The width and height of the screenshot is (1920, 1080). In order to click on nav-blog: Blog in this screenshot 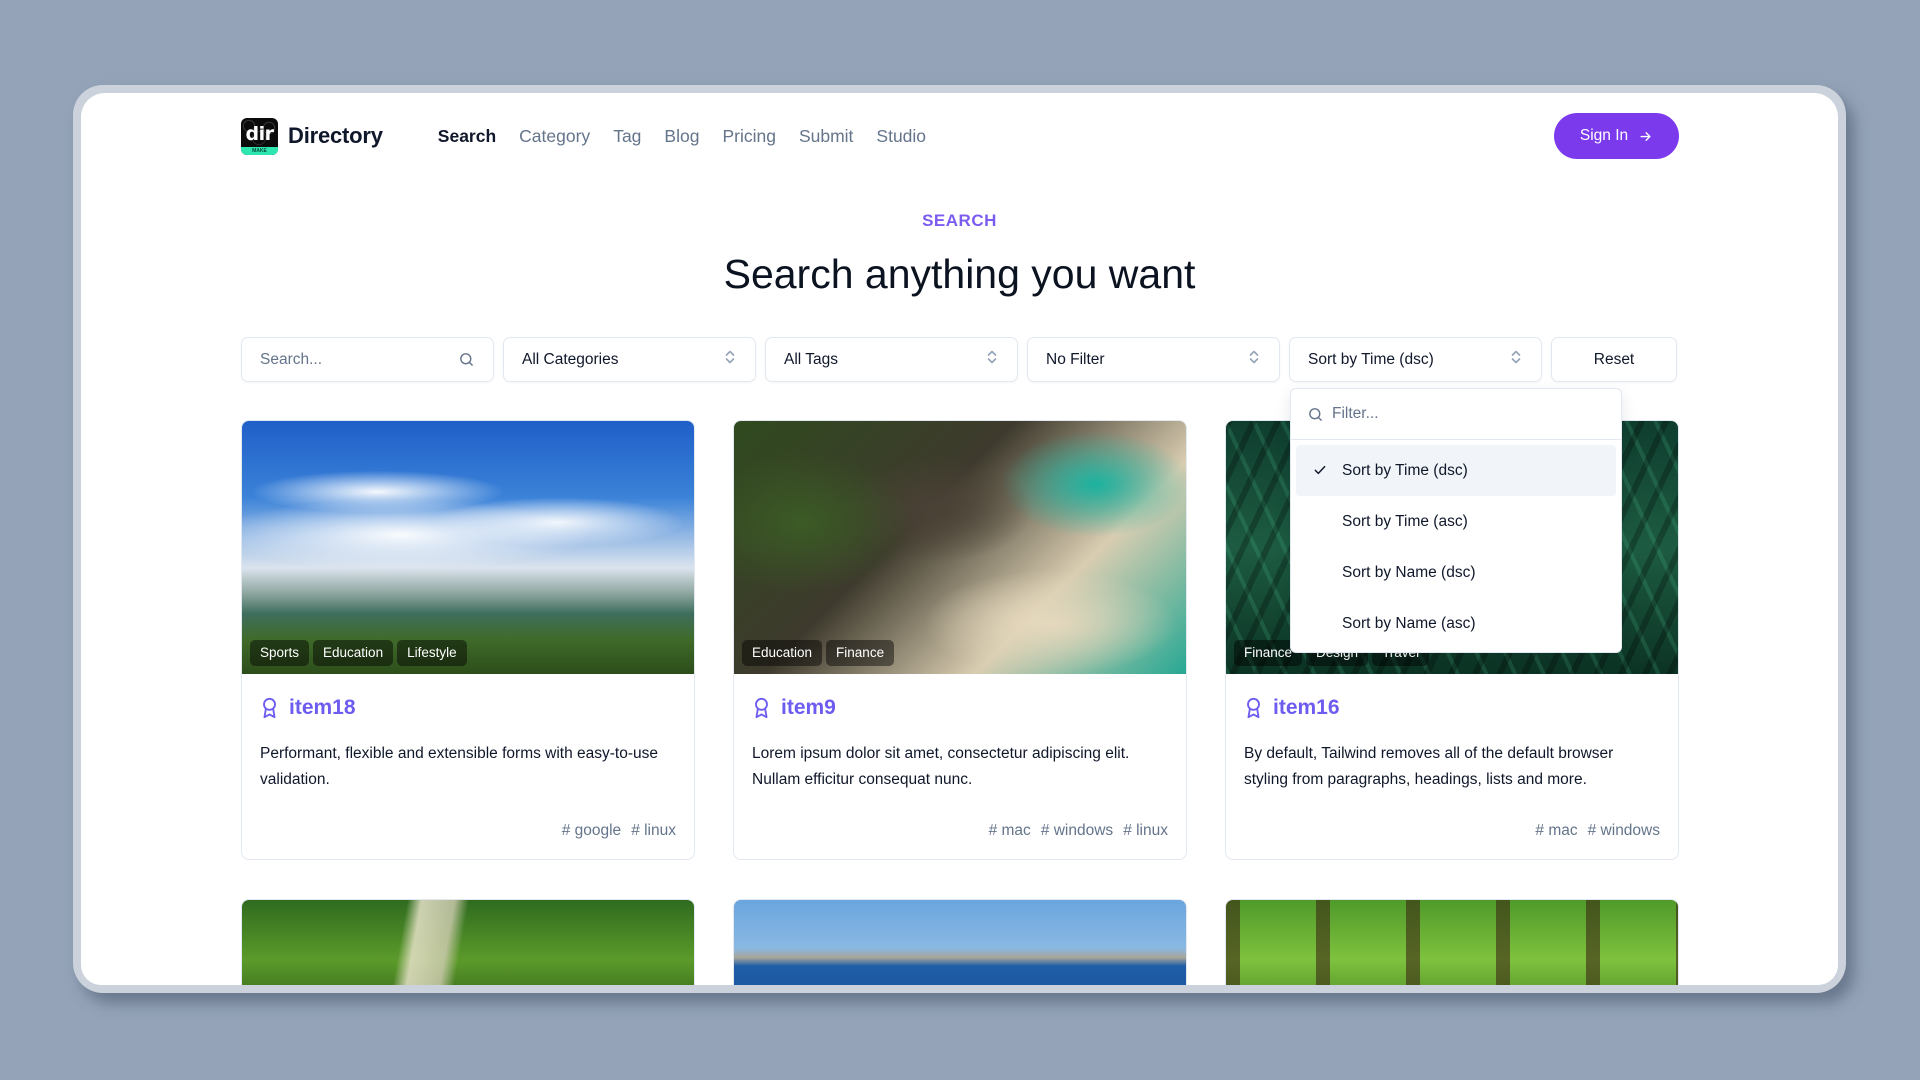, I will do `click(681, 136)`.